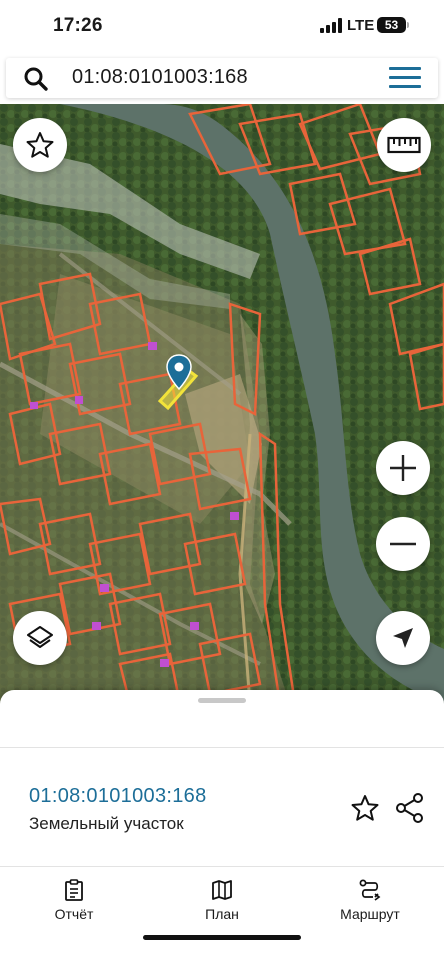  I want to click on ruler-icon, so click(404, 145).